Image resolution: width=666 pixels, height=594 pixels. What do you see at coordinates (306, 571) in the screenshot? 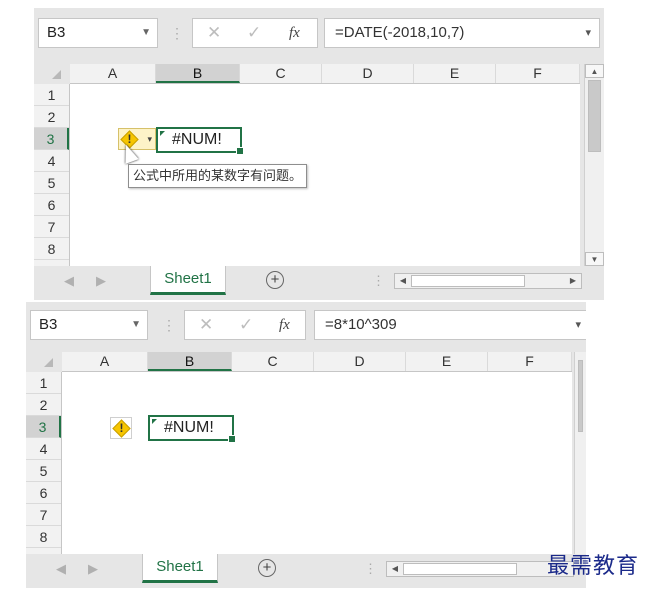
I see `sheet-tab-bar: ◀ ▶ Sheet1 + ⋮ ◀` at bounding box center [306, 571].